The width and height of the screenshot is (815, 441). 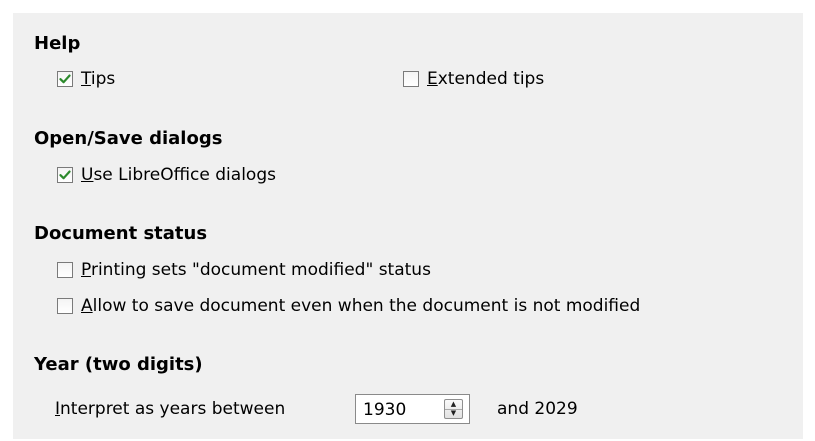 What do you see at coordinates (128, 138) in the screenshot?
I see `open-save-heading: Open/Save dialogs` at bounding box center [128, 138].